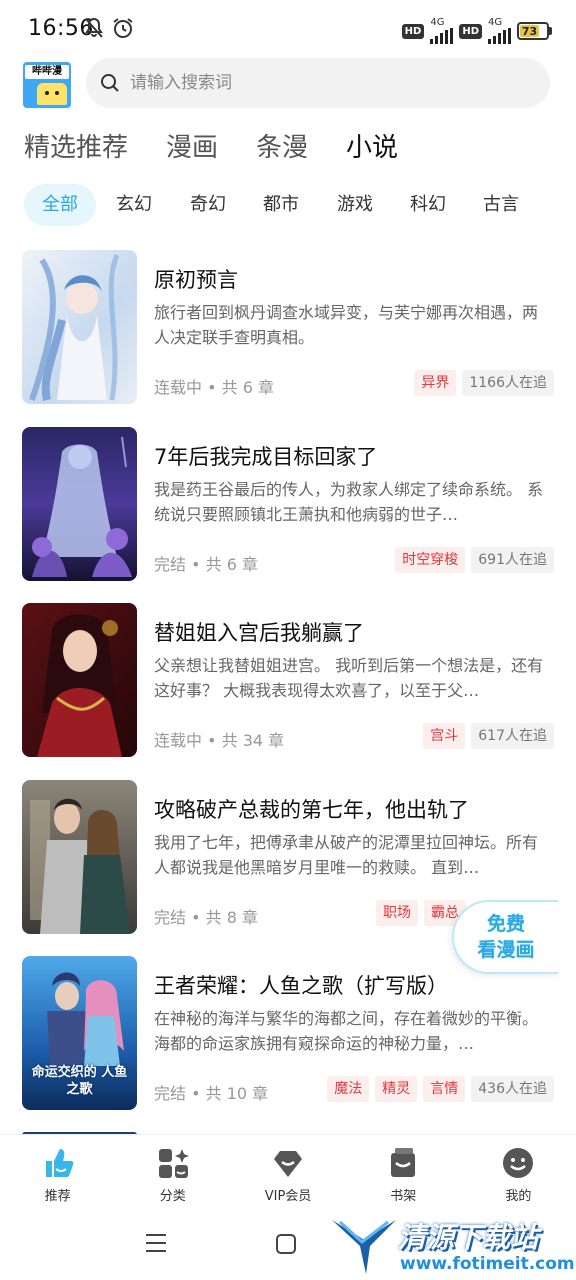  I want to click on signal-1: 4G, so click(442, 31).